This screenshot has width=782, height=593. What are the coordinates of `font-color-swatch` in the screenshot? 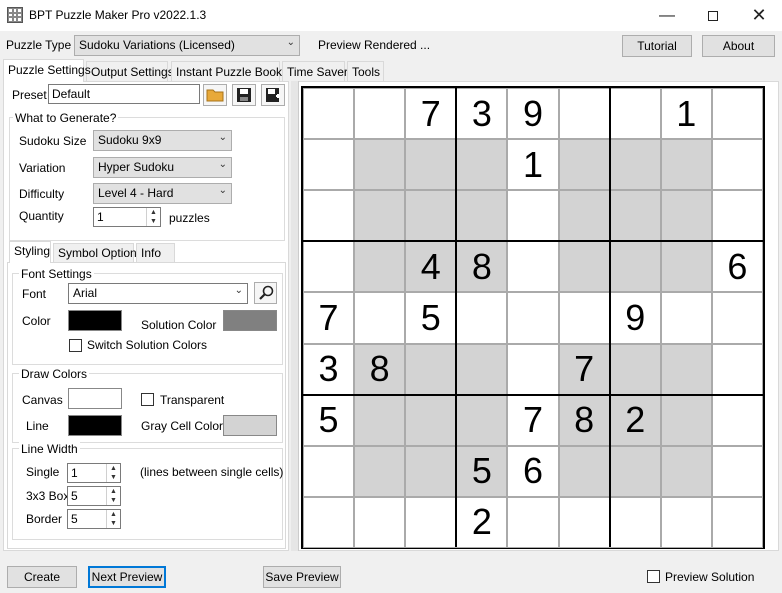 It's located at (95, 320).